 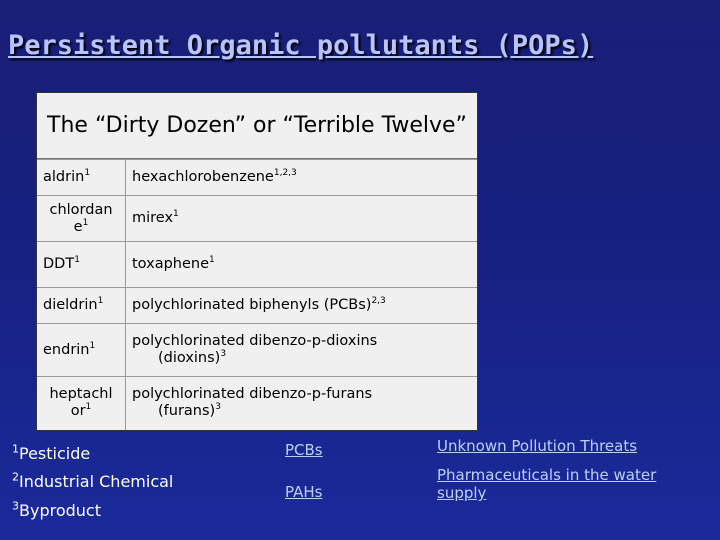 What do you see at coordinates (301, 218) in the screenshot?
I see `table-cell-right: mirex1` at bounding box center [301, 218].